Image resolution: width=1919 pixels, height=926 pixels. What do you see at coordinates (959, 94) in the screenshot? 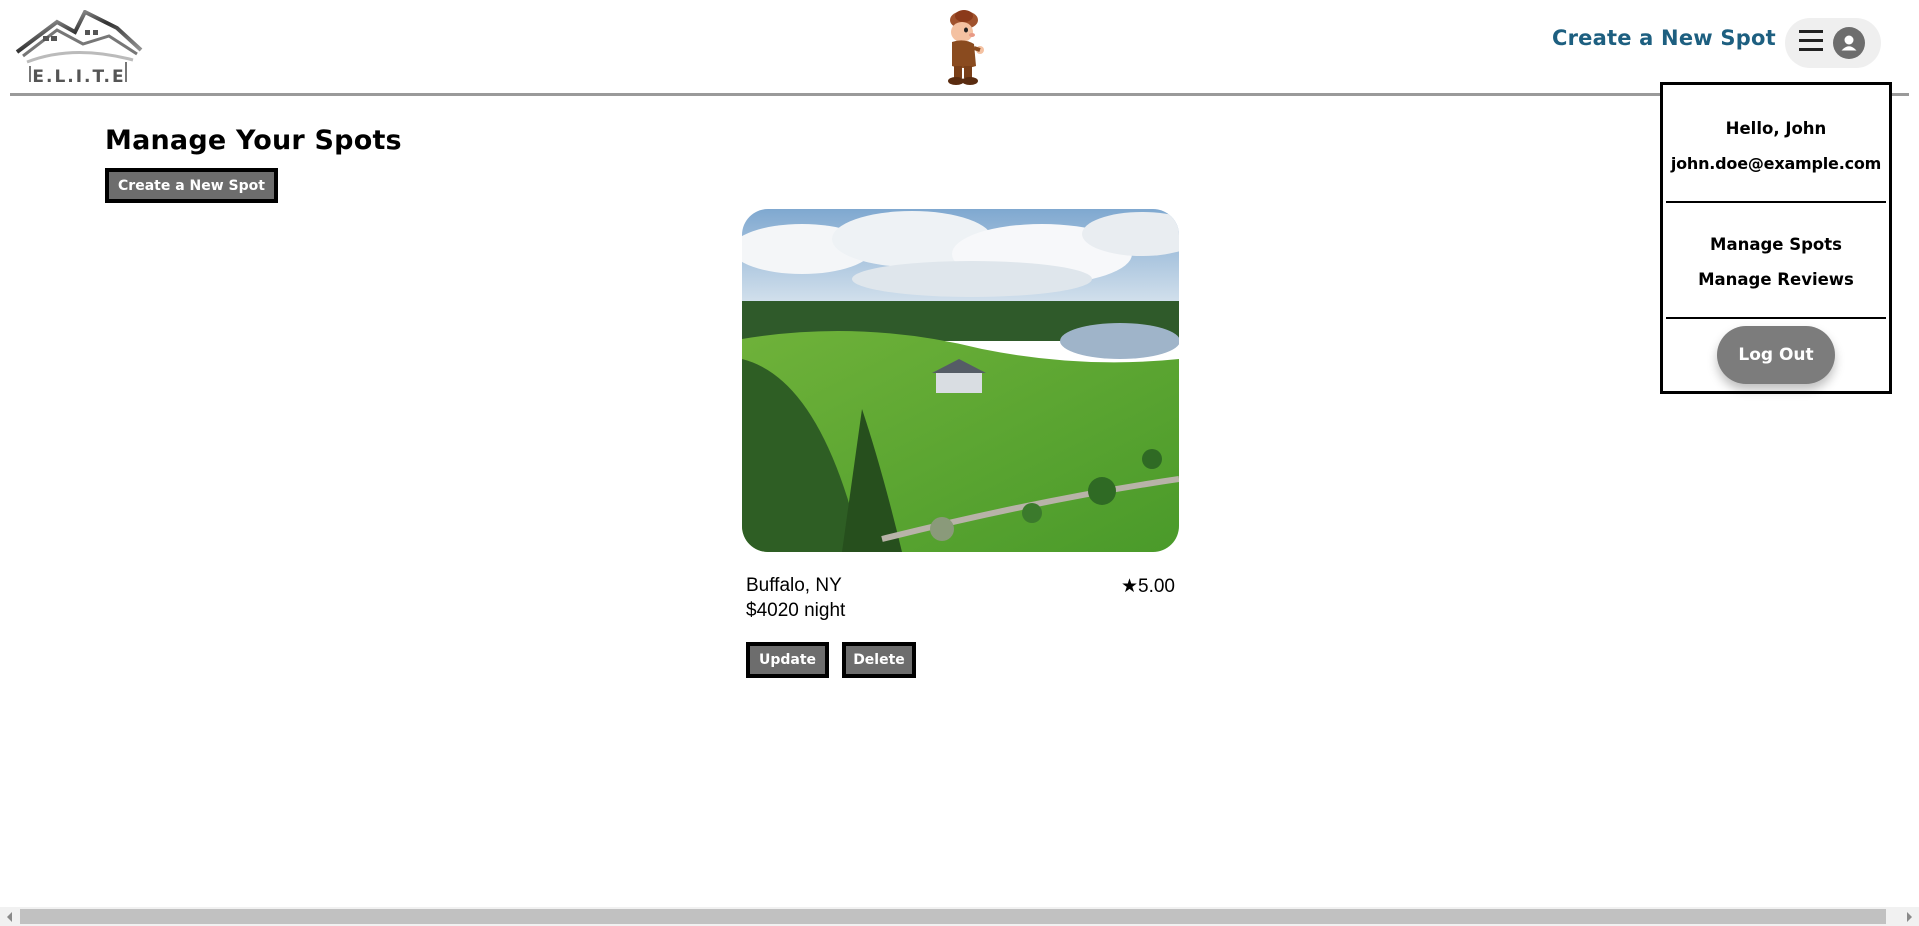
I see `header-divider` at bounding box center [959, 94].